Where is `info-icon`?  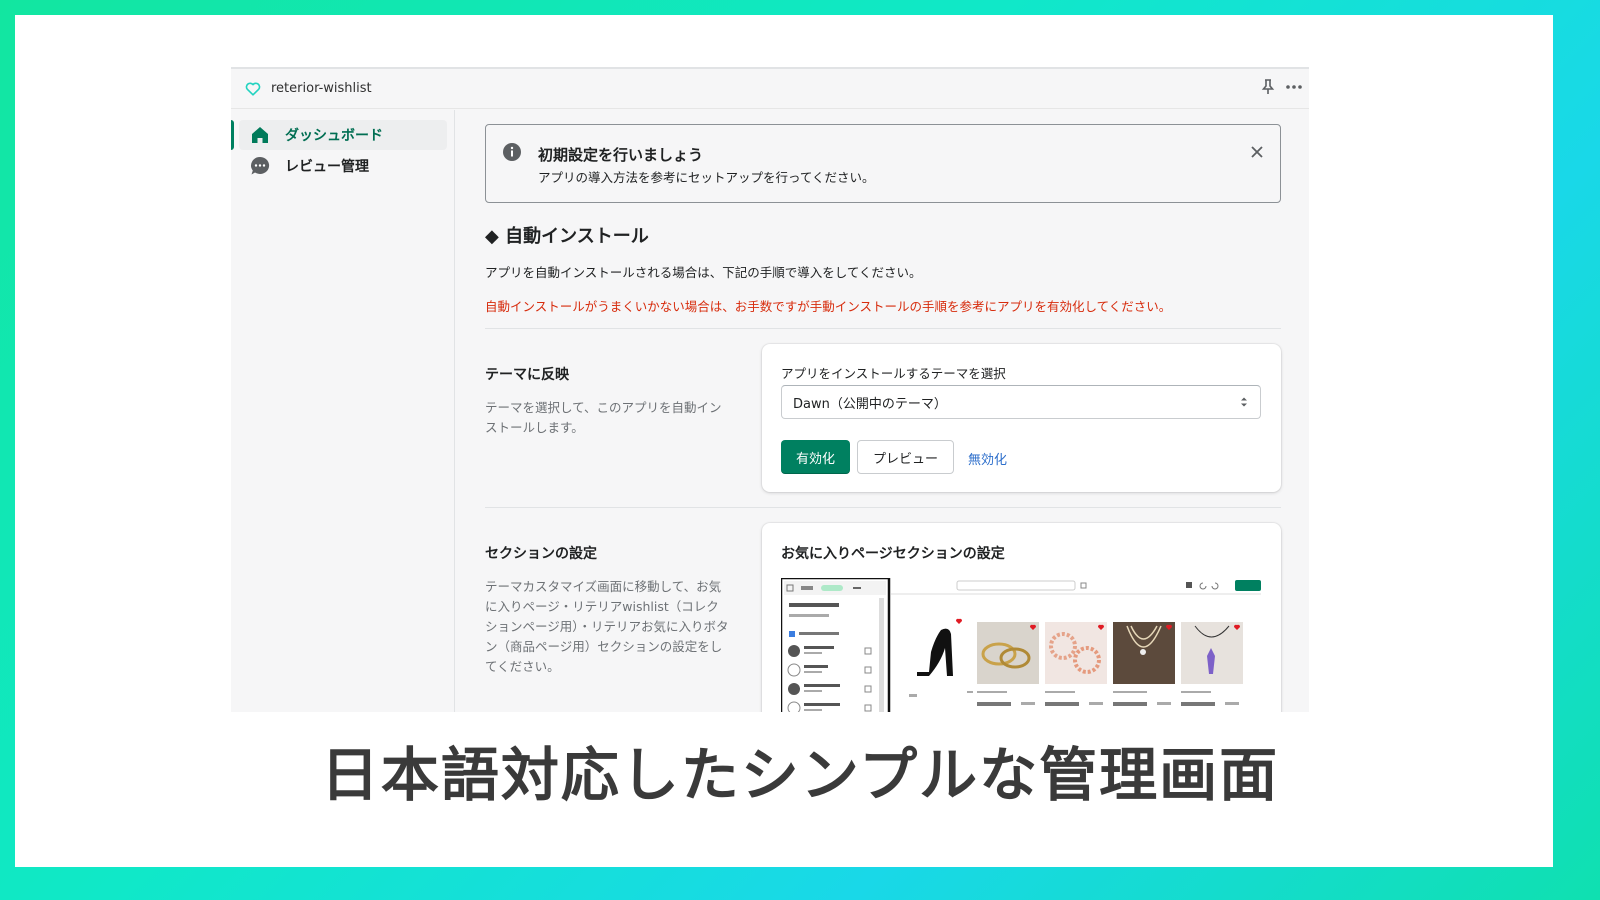 info-icon is located at coordinates (512, 152).